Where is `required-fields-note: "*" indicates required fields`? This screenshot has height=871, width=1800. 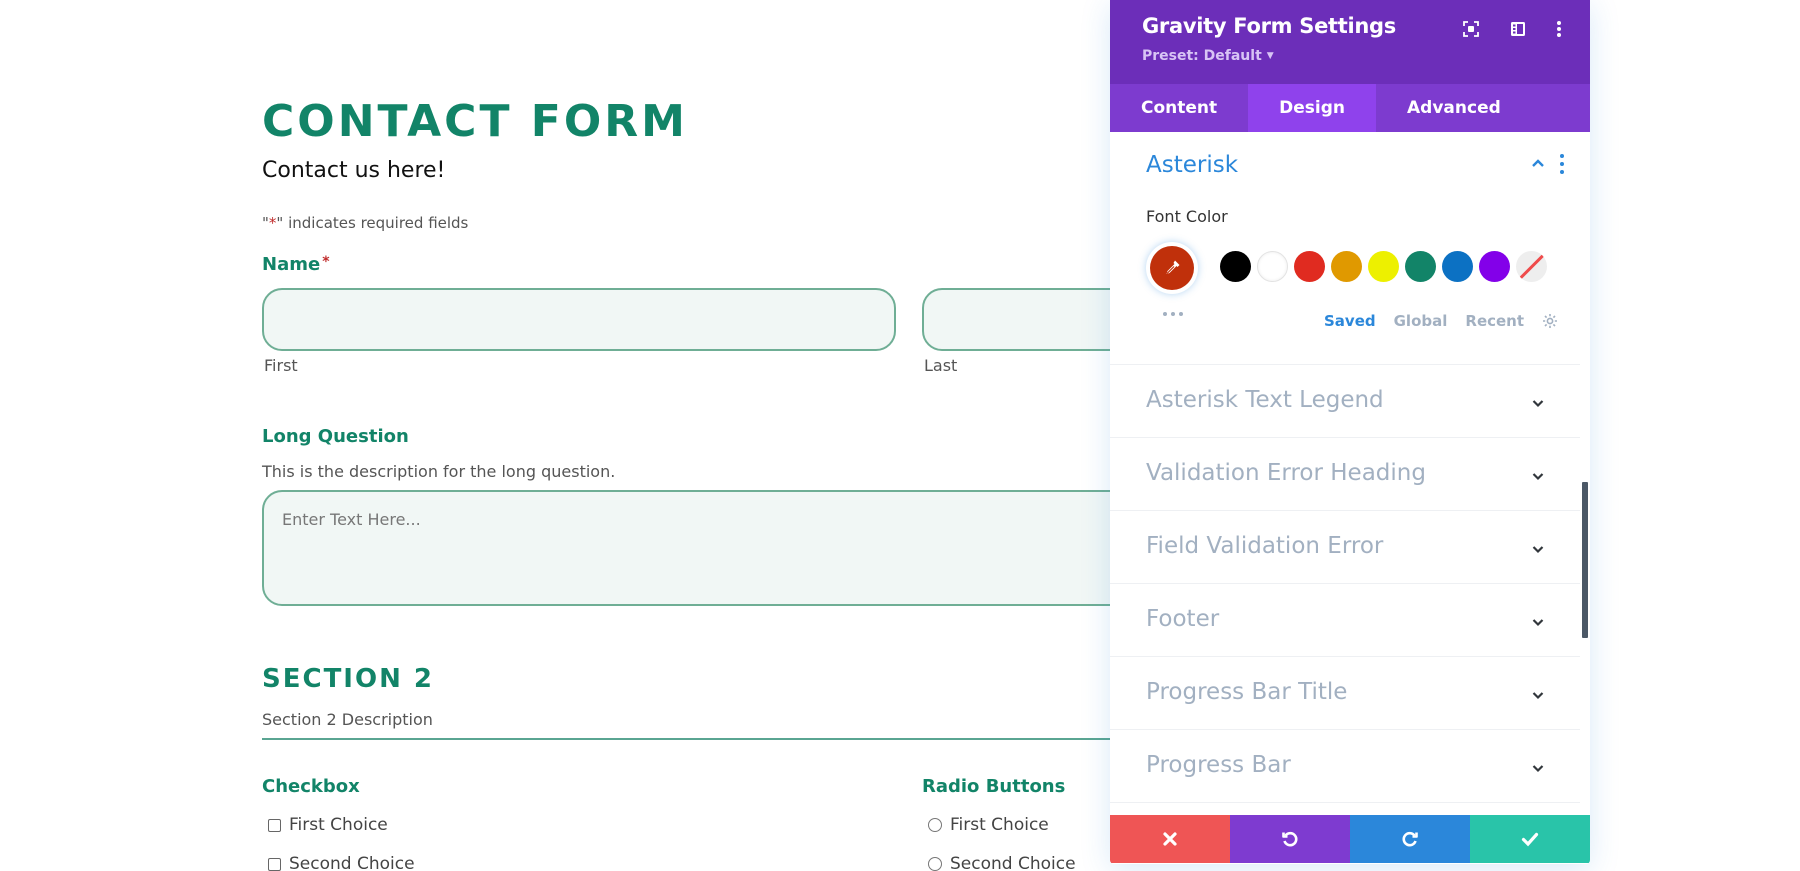 required-fields-note: "*" indicates required fields is located at coordinates (365, 223).